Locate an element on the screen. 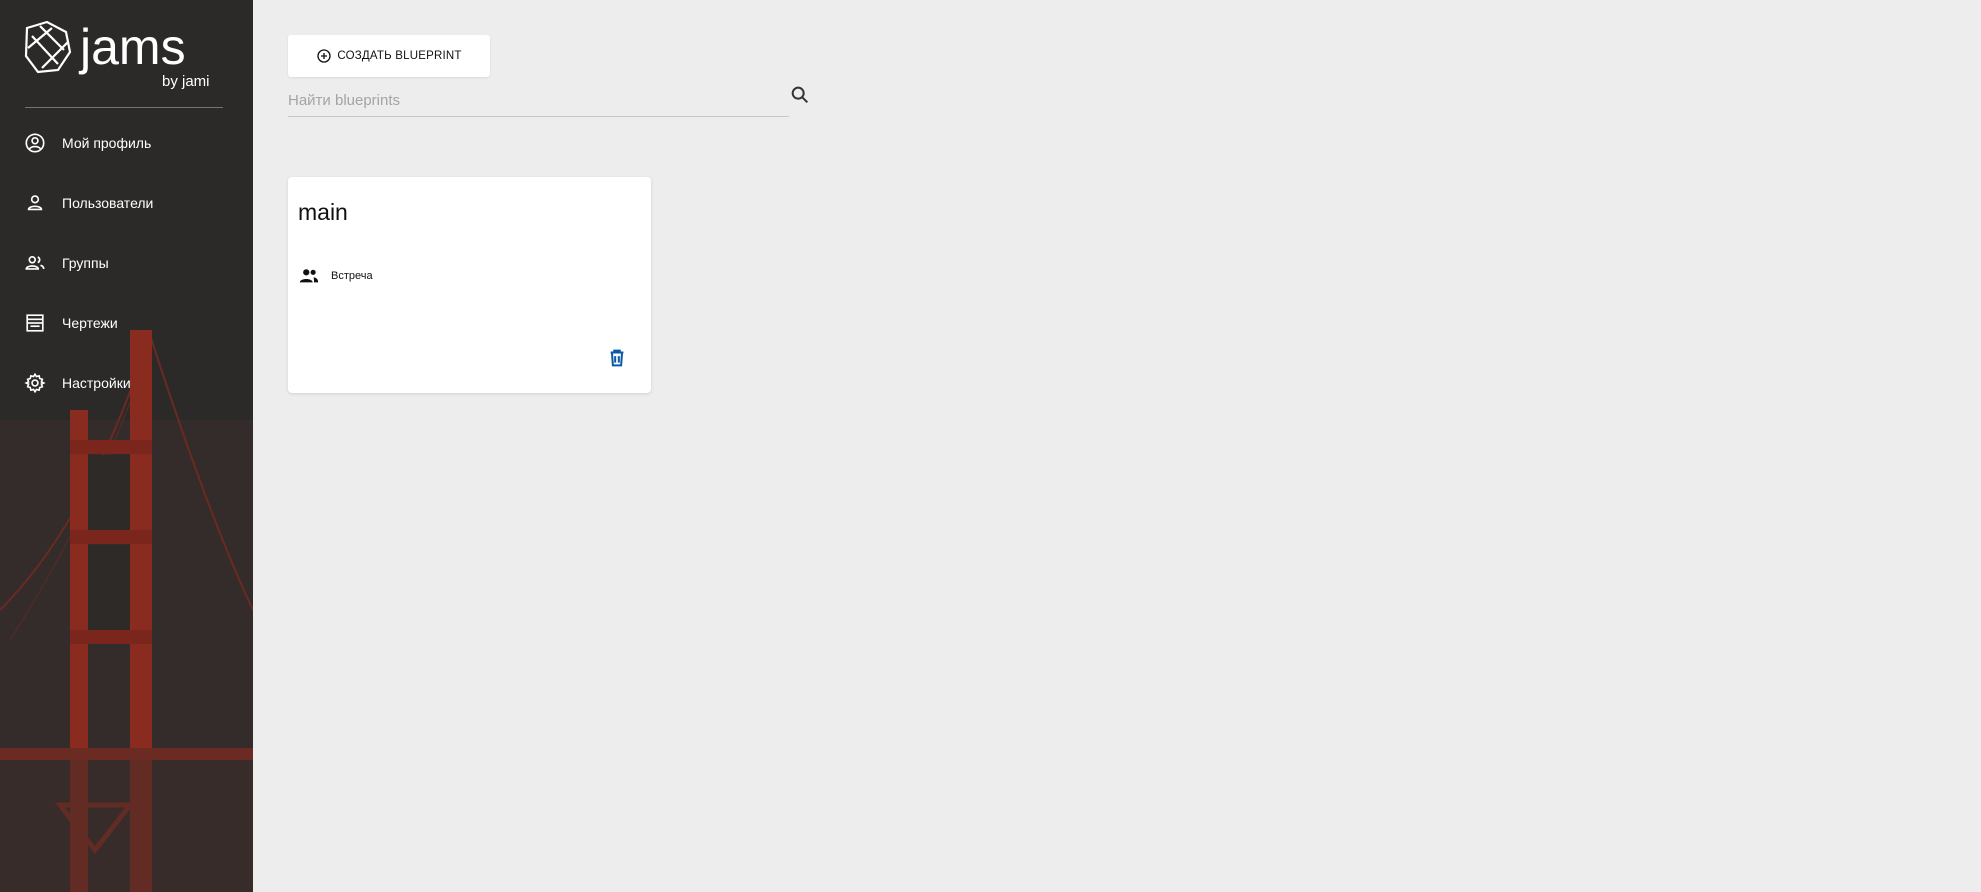  sidebar-item-label: Чертежи is located at coordinates (90, 323).